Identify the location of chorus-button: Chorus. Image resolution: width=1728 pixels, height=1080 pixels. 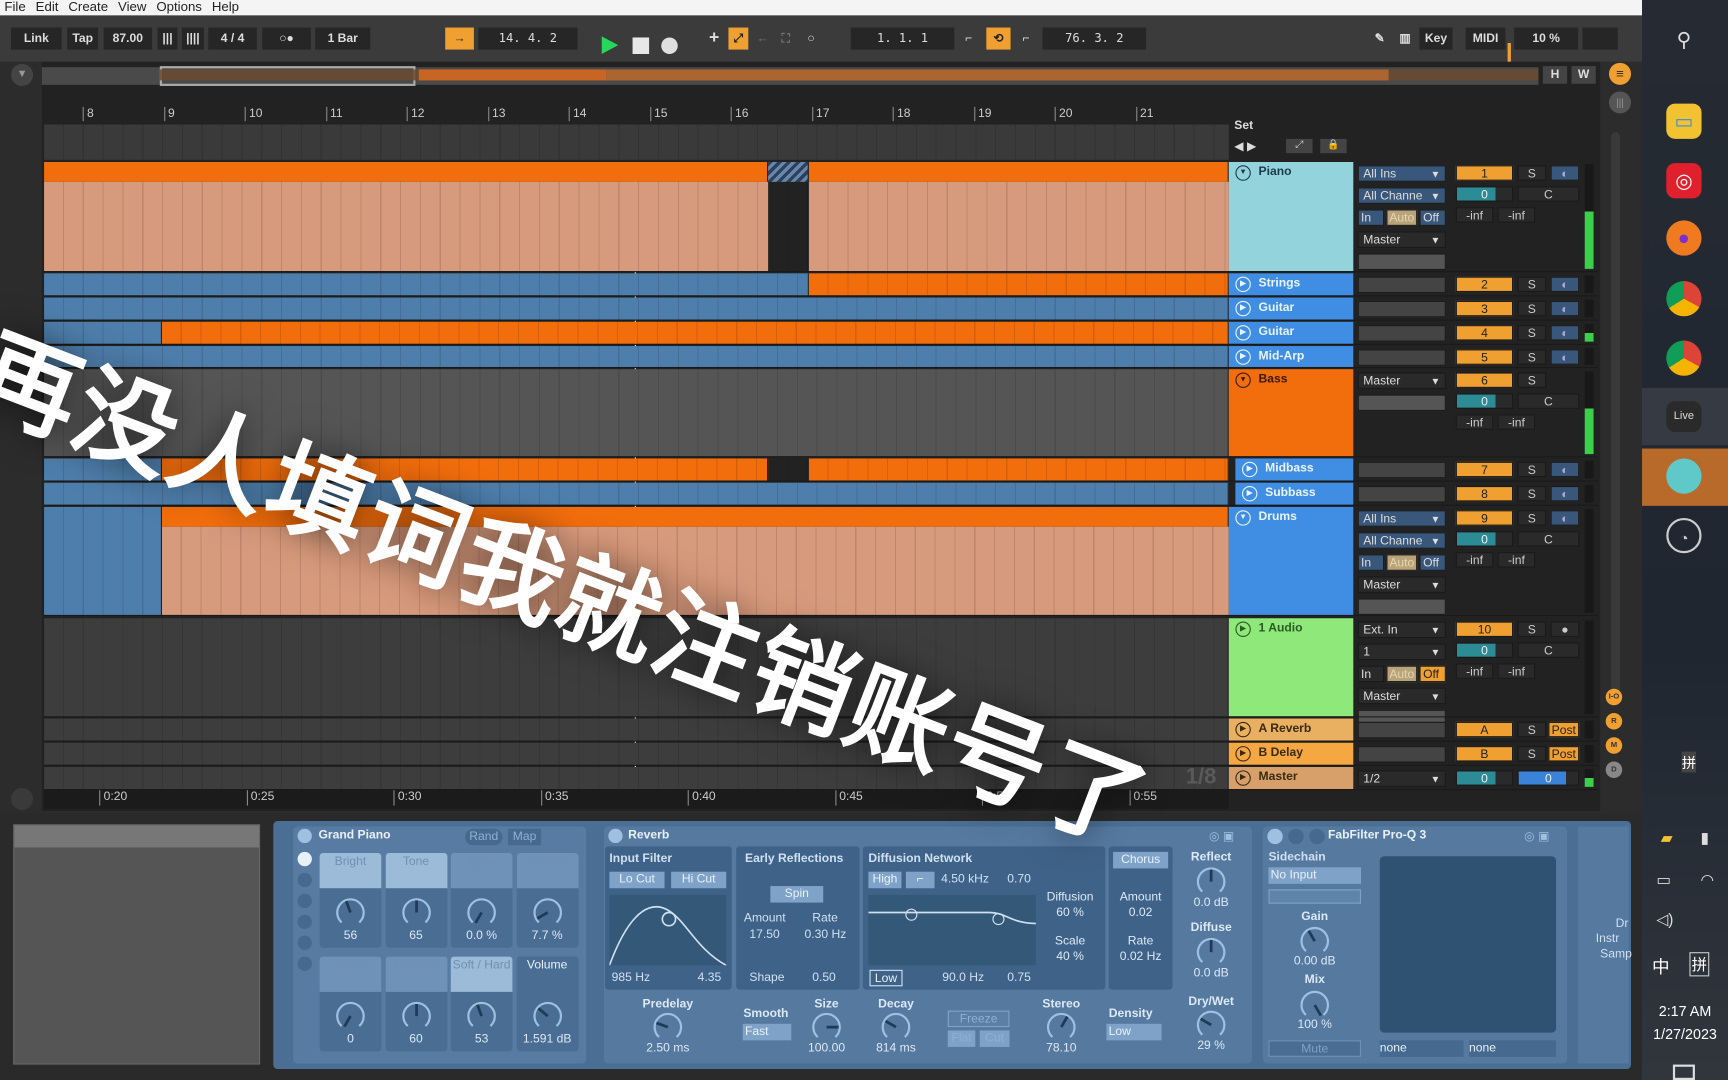
(1141, 860).